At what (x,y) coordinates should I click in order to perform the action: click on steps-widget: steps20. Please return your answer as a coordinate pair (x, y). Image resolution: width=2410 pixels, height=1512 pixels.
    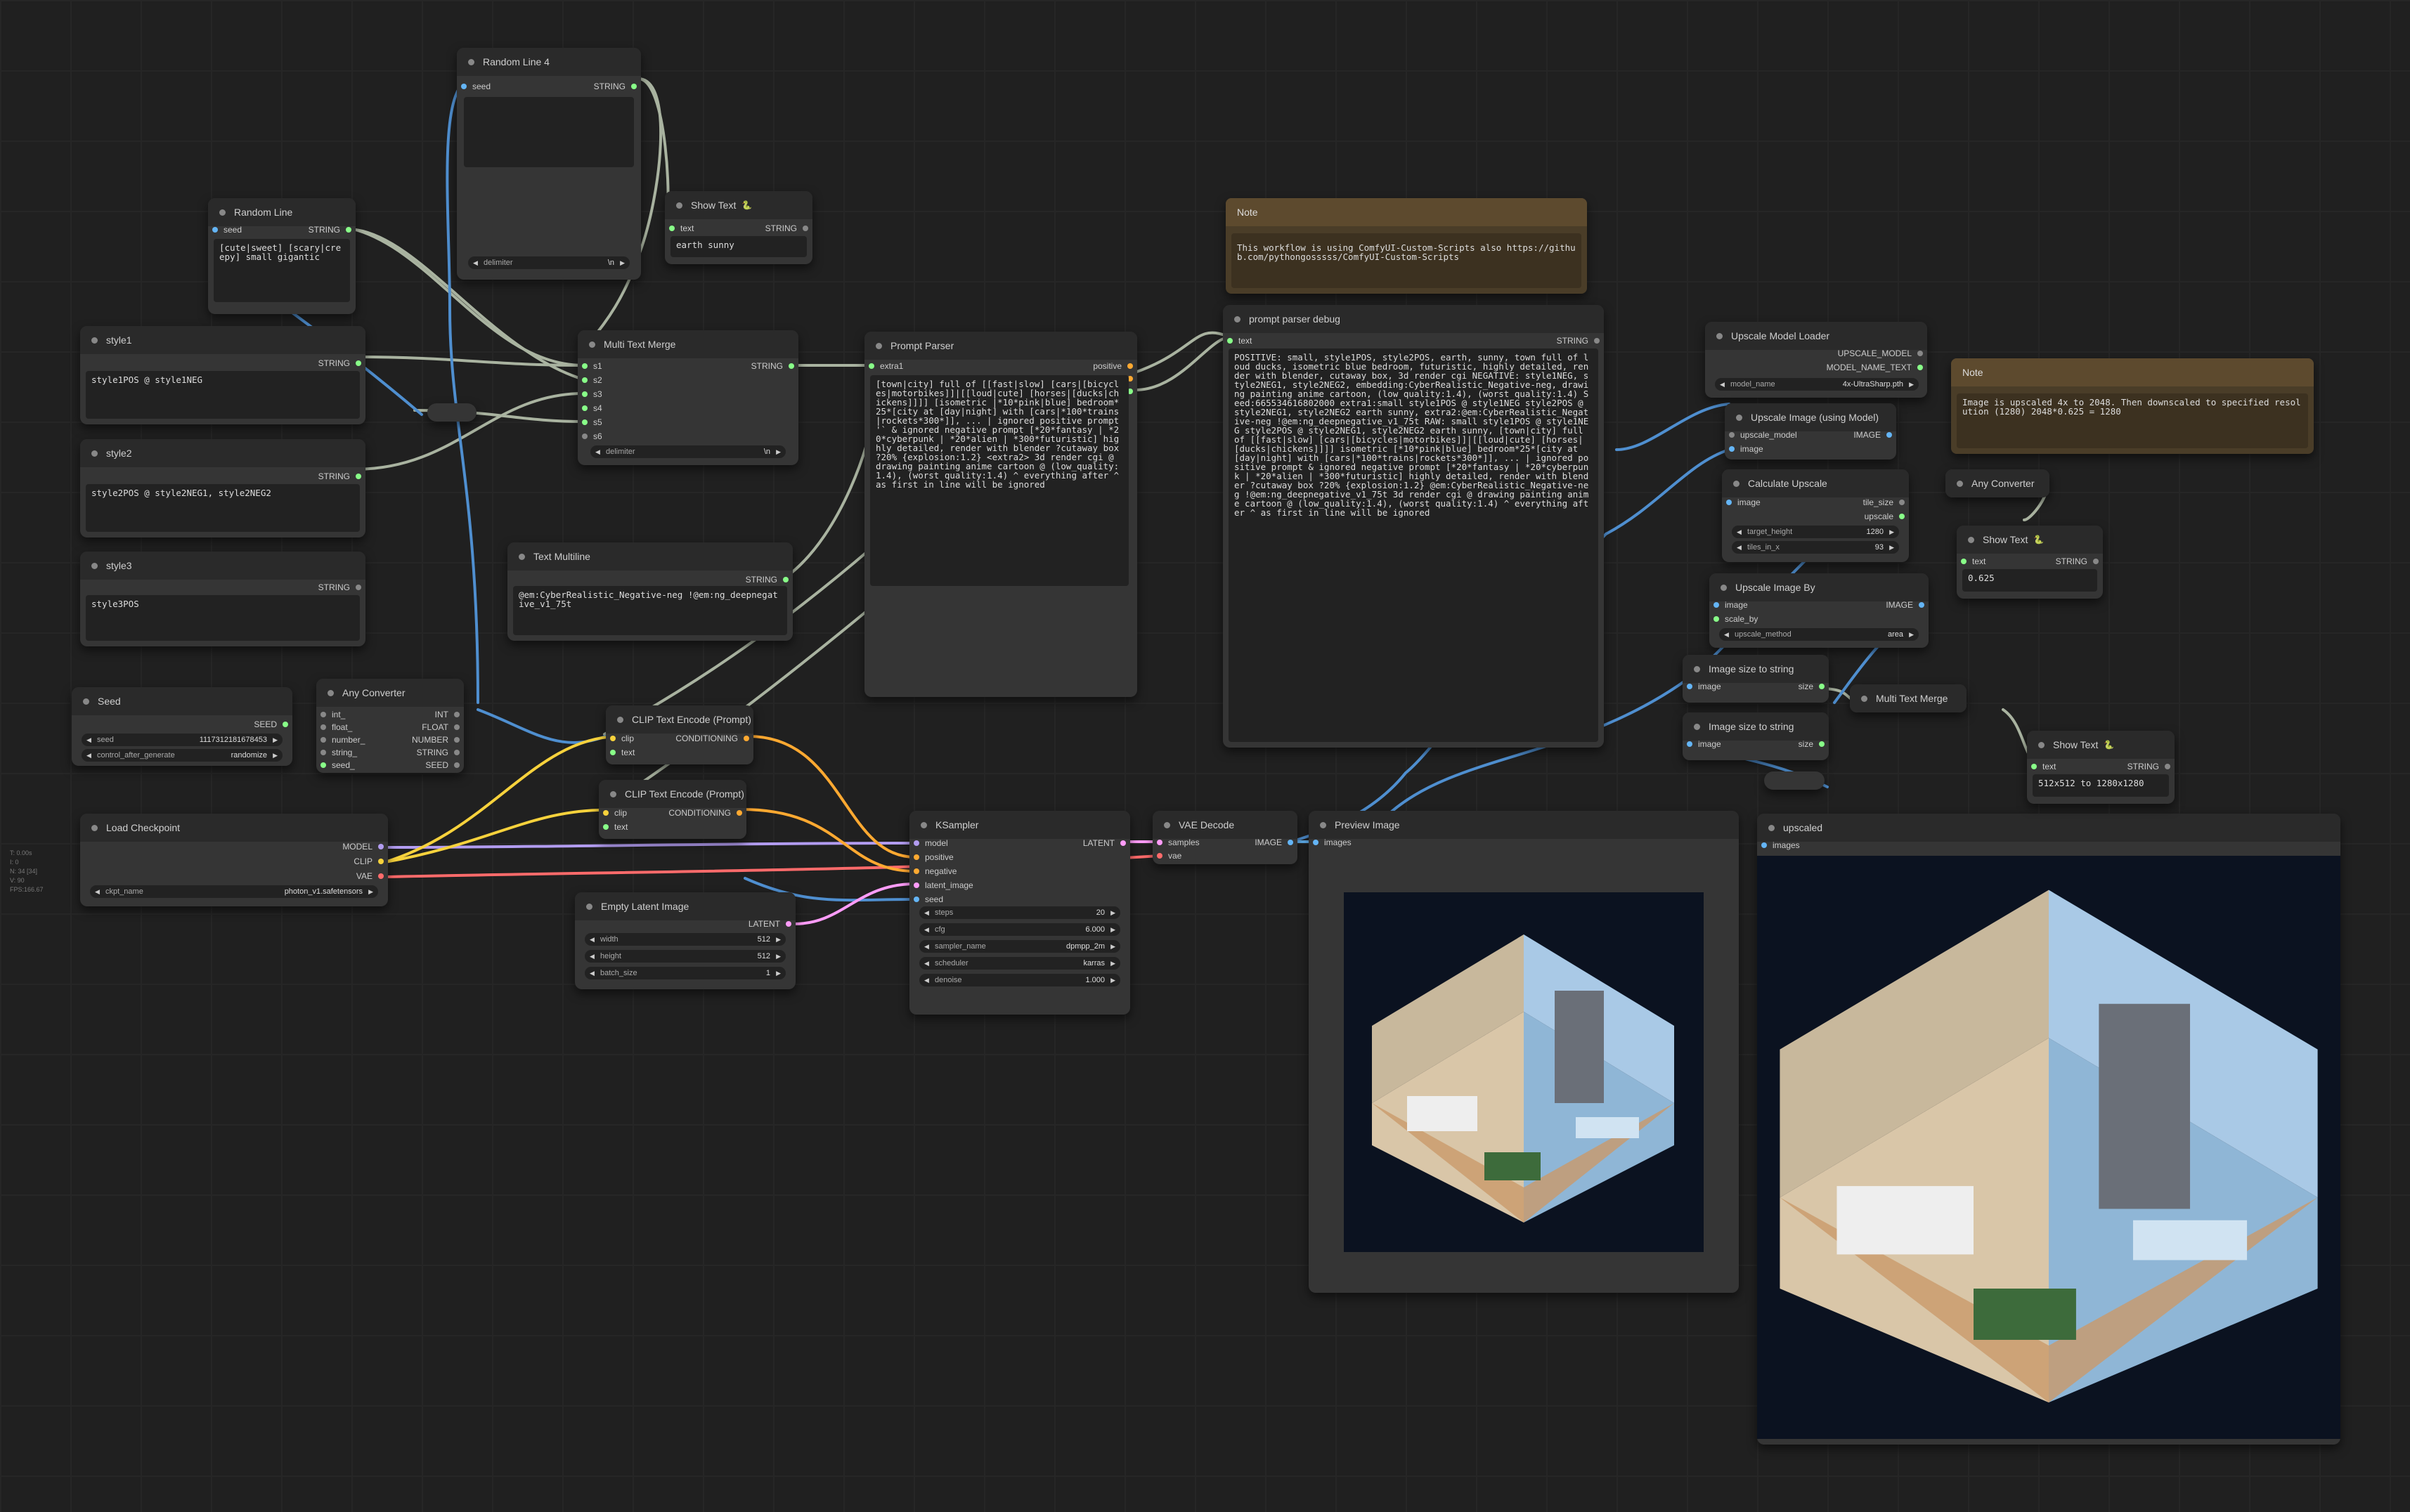
    Looking at the image, I should click on (1019, 912).